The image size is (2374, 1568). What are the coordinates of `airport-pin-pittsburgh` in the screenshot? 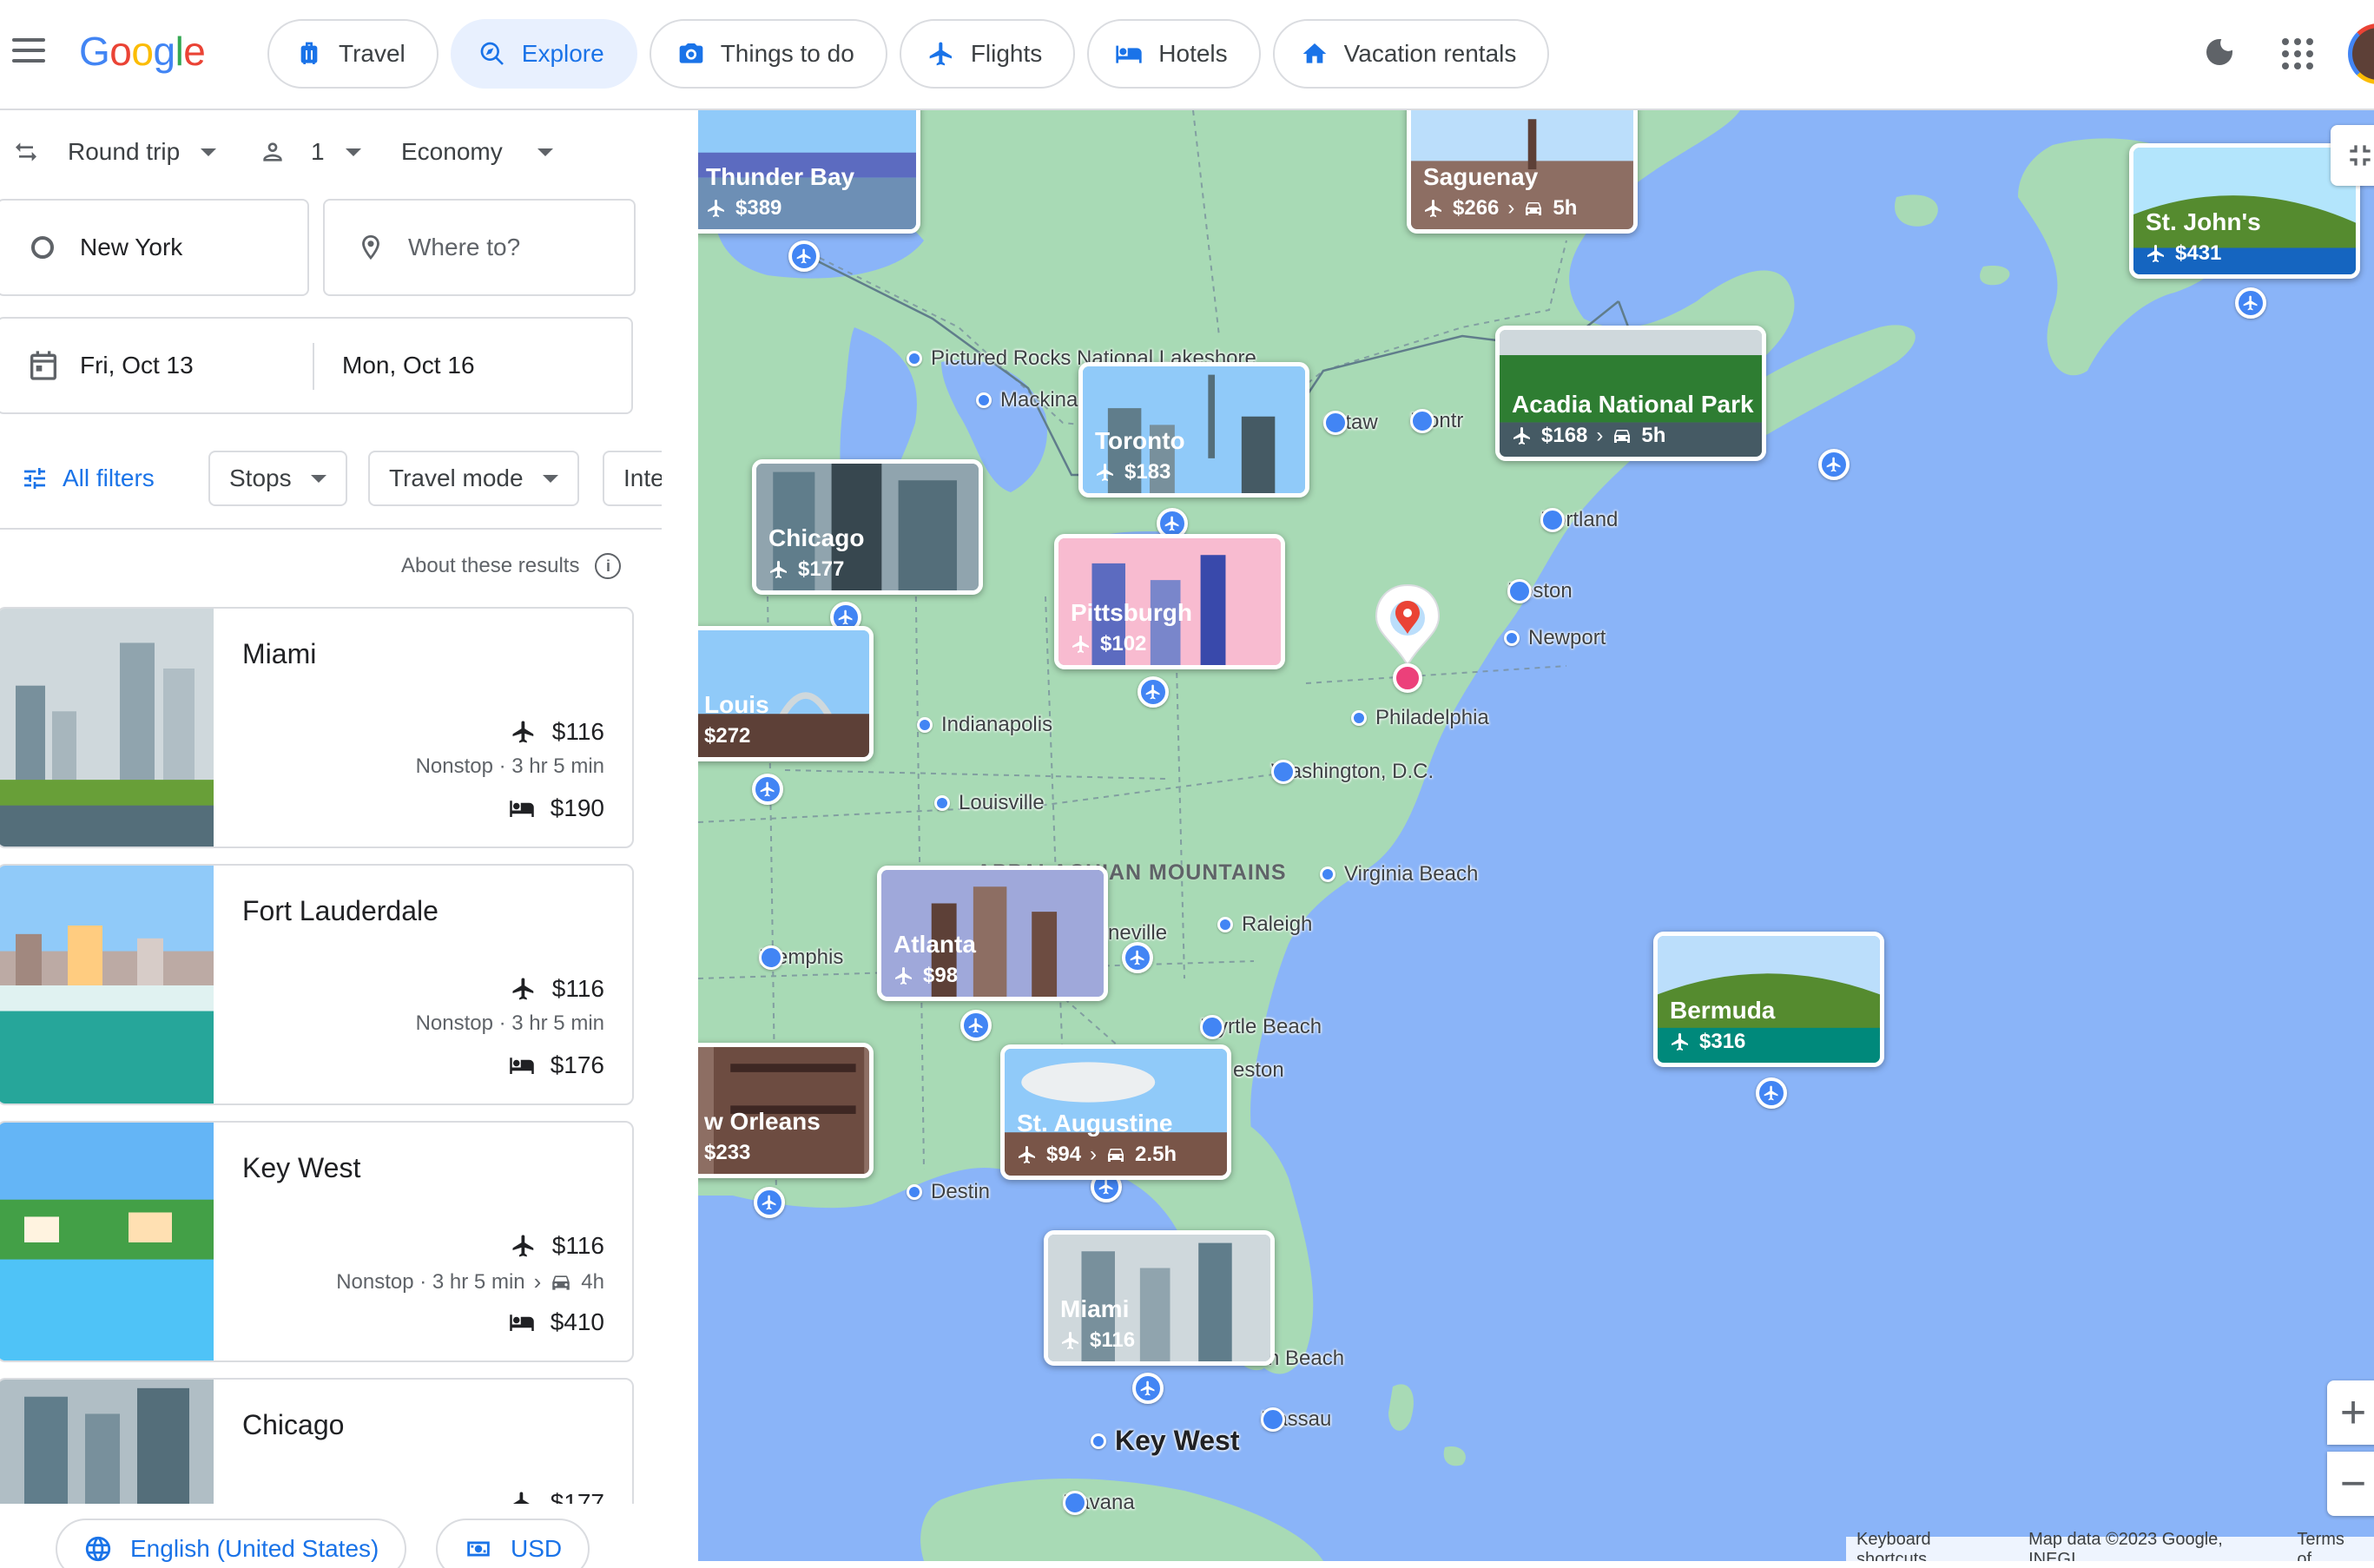 It's located at (1153, 692).